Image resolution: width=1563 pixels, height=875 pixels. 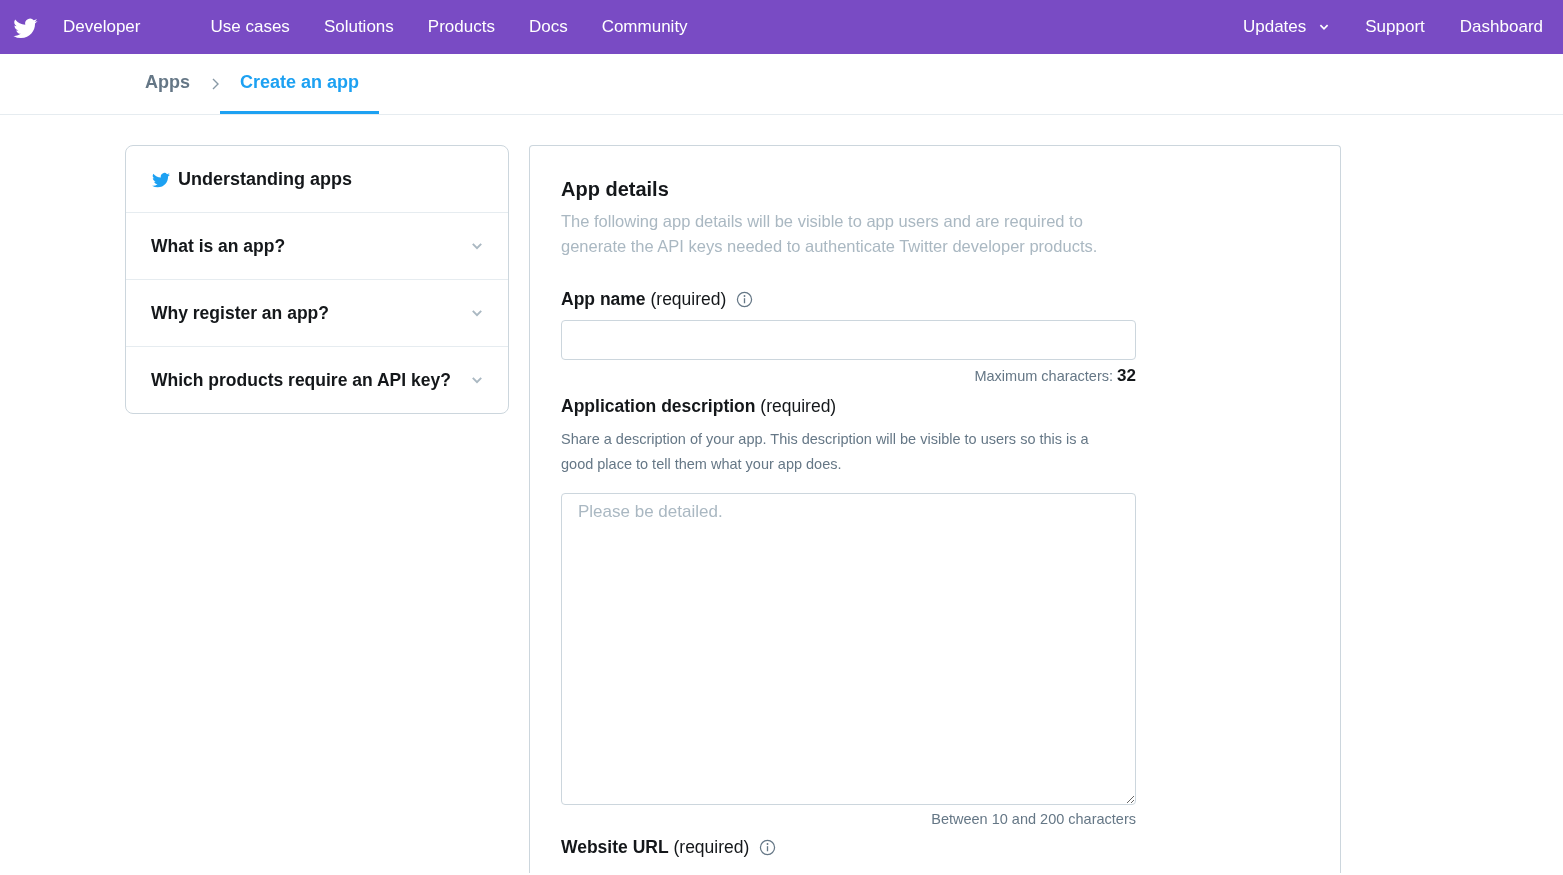 I want to click on faq-item: Why register an app?, so click(x=317, y=313).